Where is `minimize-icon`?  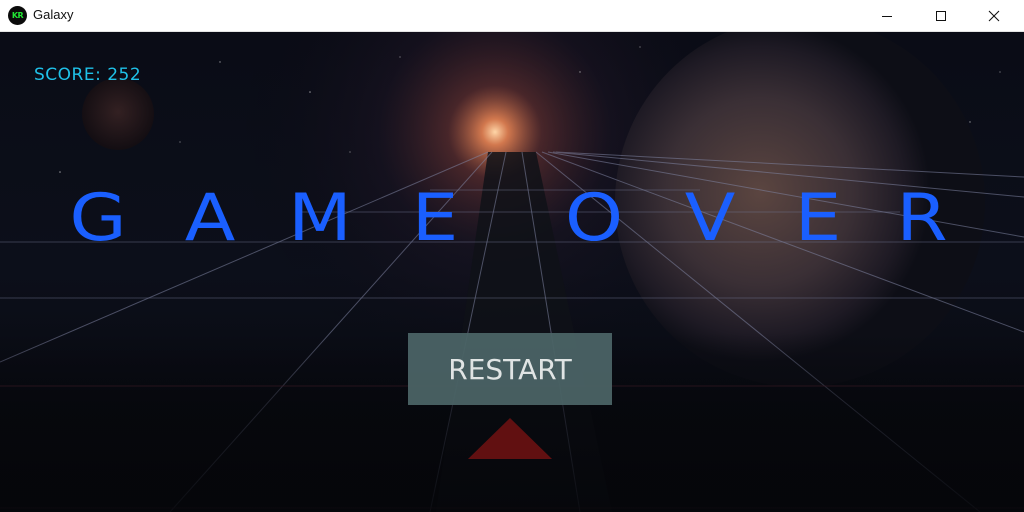 minimize-icon is located at coordinates (887, 16).